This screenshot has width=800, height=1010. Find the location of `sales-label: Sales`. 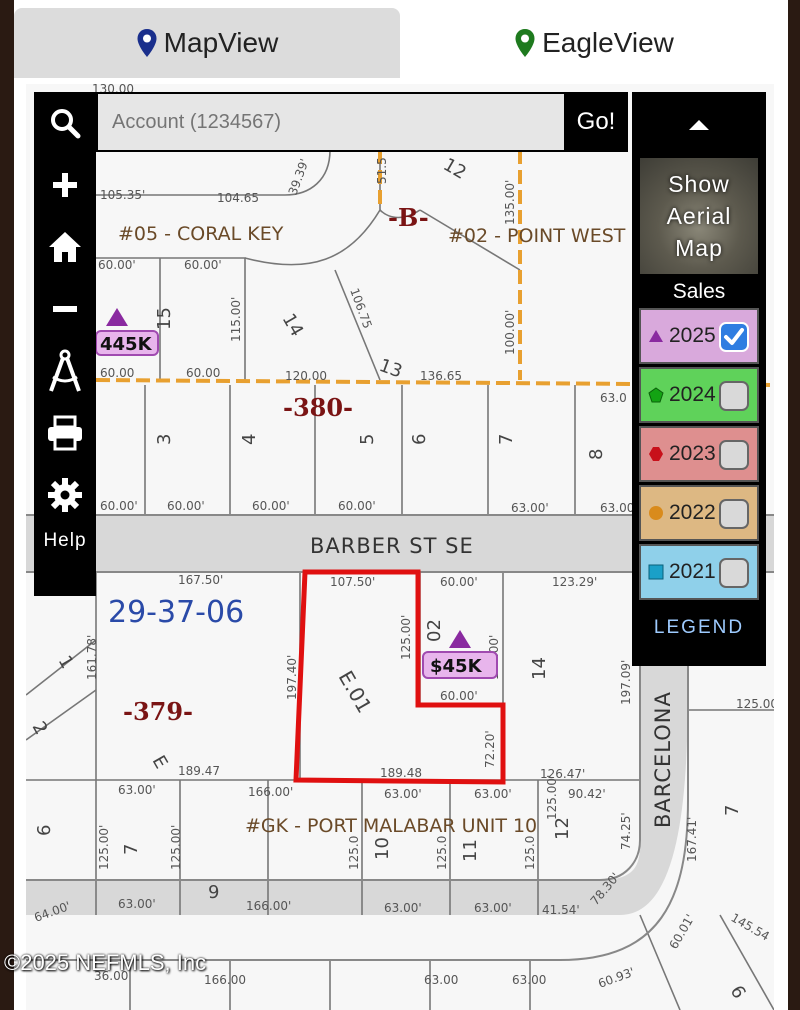

sales-label: Sales is located at coordinates (699, 291).